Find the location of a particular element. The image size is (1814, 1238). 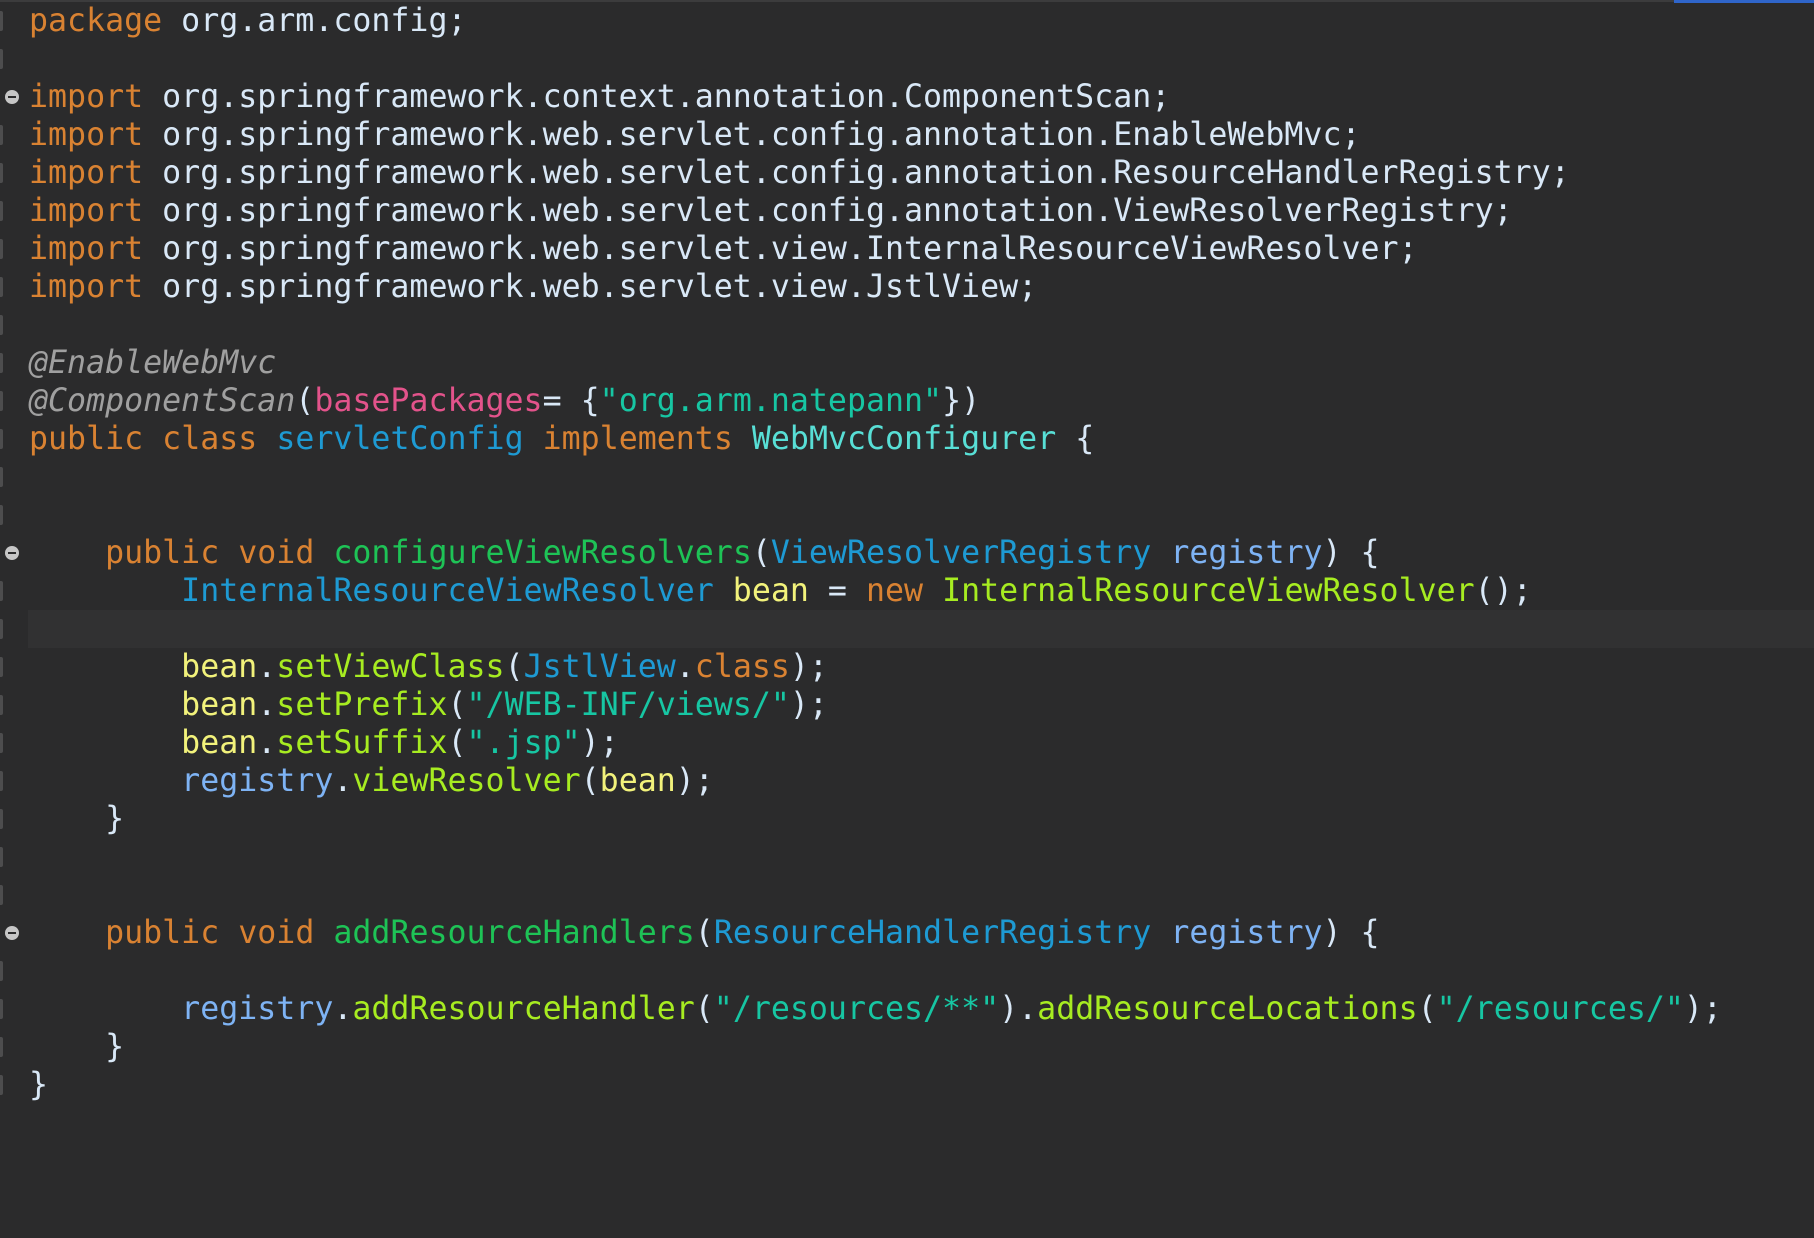

code-token: @ComponentScan is located at coordinates (162, 401).